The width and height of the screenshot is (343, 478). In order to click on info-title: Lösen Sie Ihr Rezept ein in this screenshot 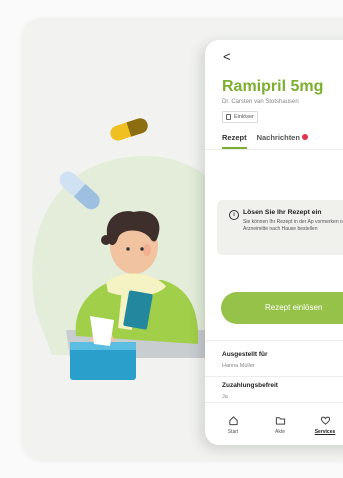, I will do `click(282, 212)`.